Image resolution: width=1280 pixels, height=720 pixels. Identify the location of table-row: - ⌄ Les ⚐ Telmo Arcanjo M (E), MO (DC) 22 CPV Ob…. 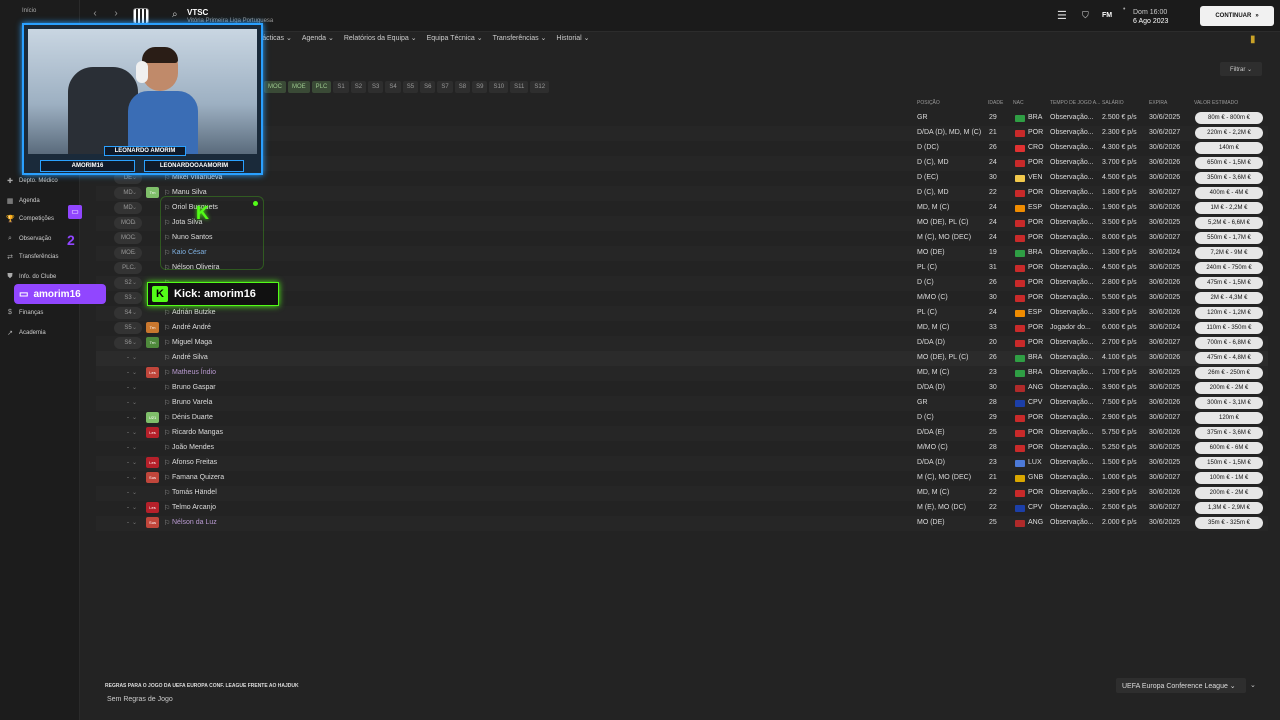
(682, 508).